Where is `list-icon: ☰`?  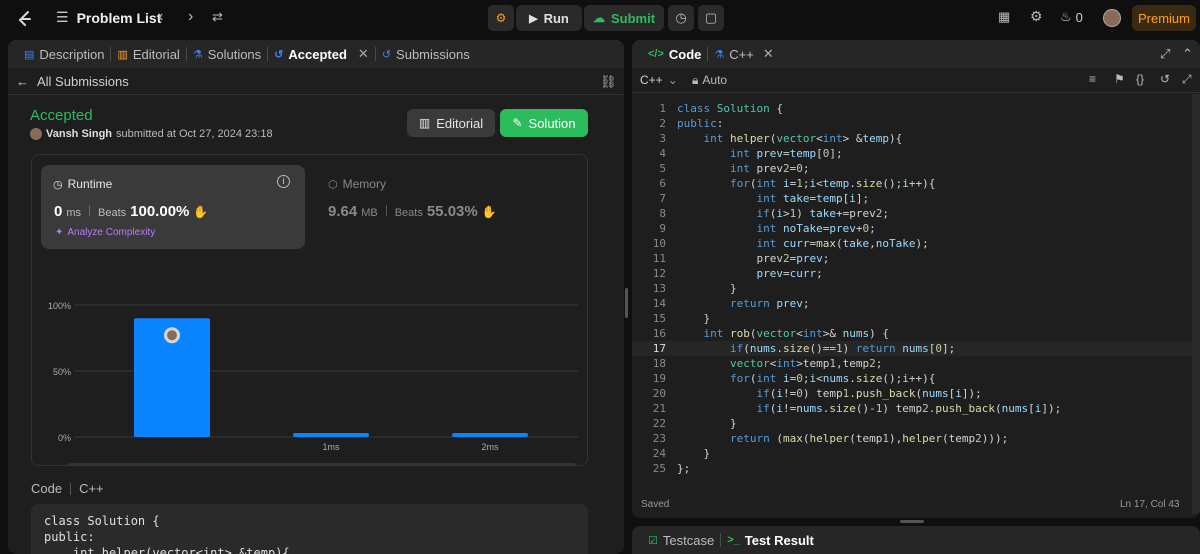
list-icon: ☰ is located at coordinates (62, 17).